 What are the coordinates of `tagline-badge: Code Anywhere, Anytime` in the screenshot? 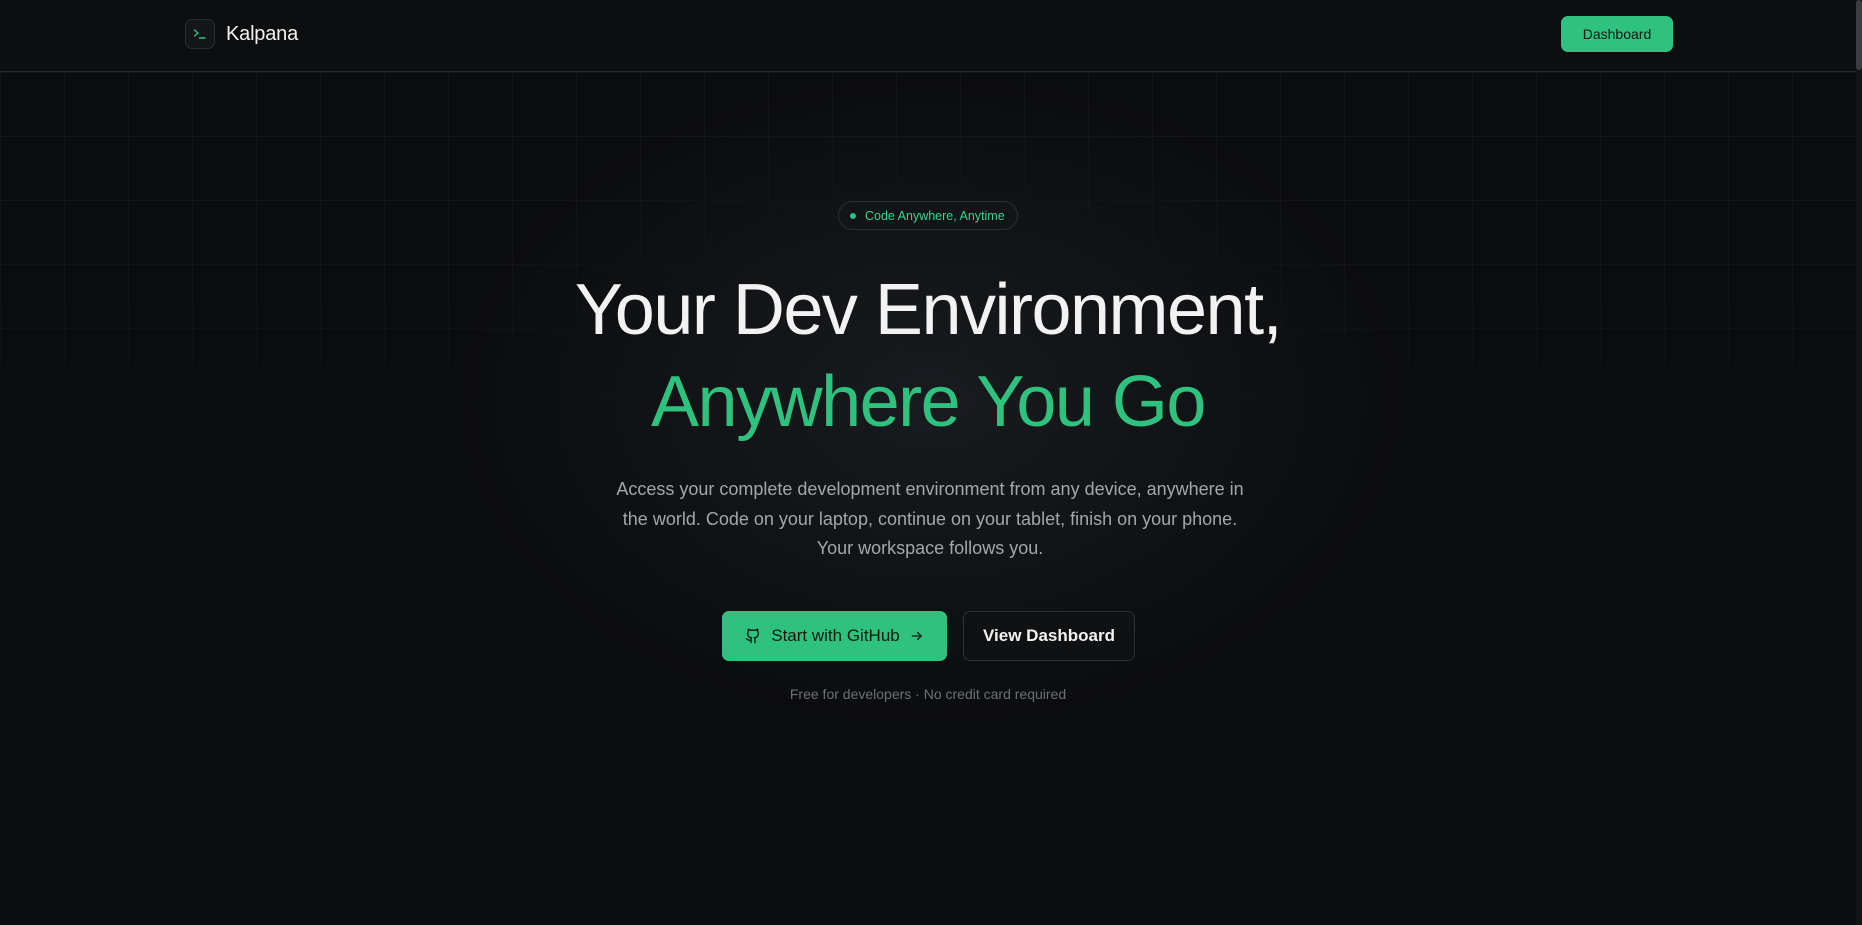 It's located at (928, 215).